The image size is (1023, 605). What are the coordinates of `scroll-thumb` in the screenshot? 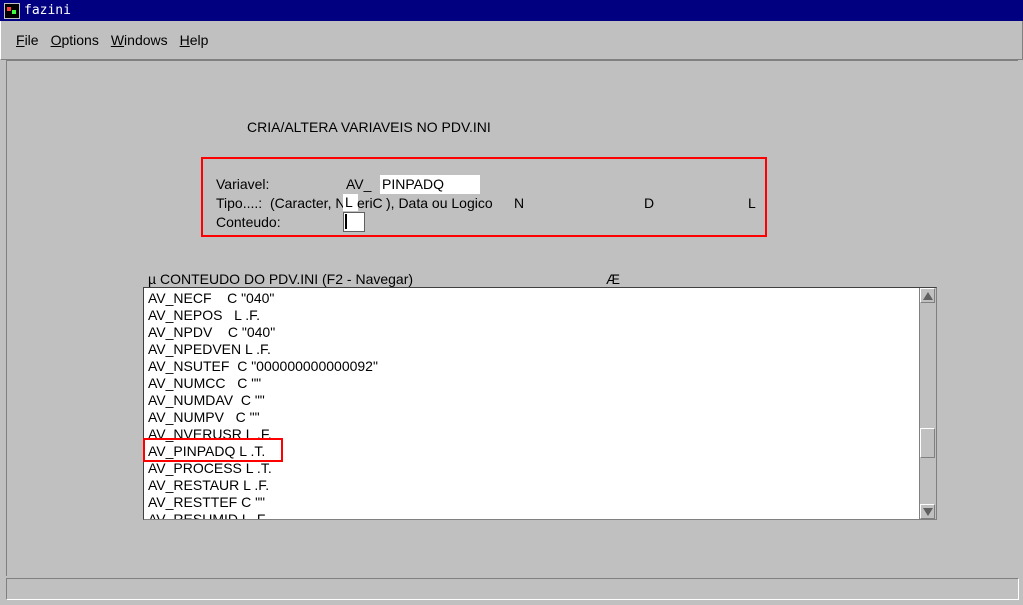 It's located at (927, 443).